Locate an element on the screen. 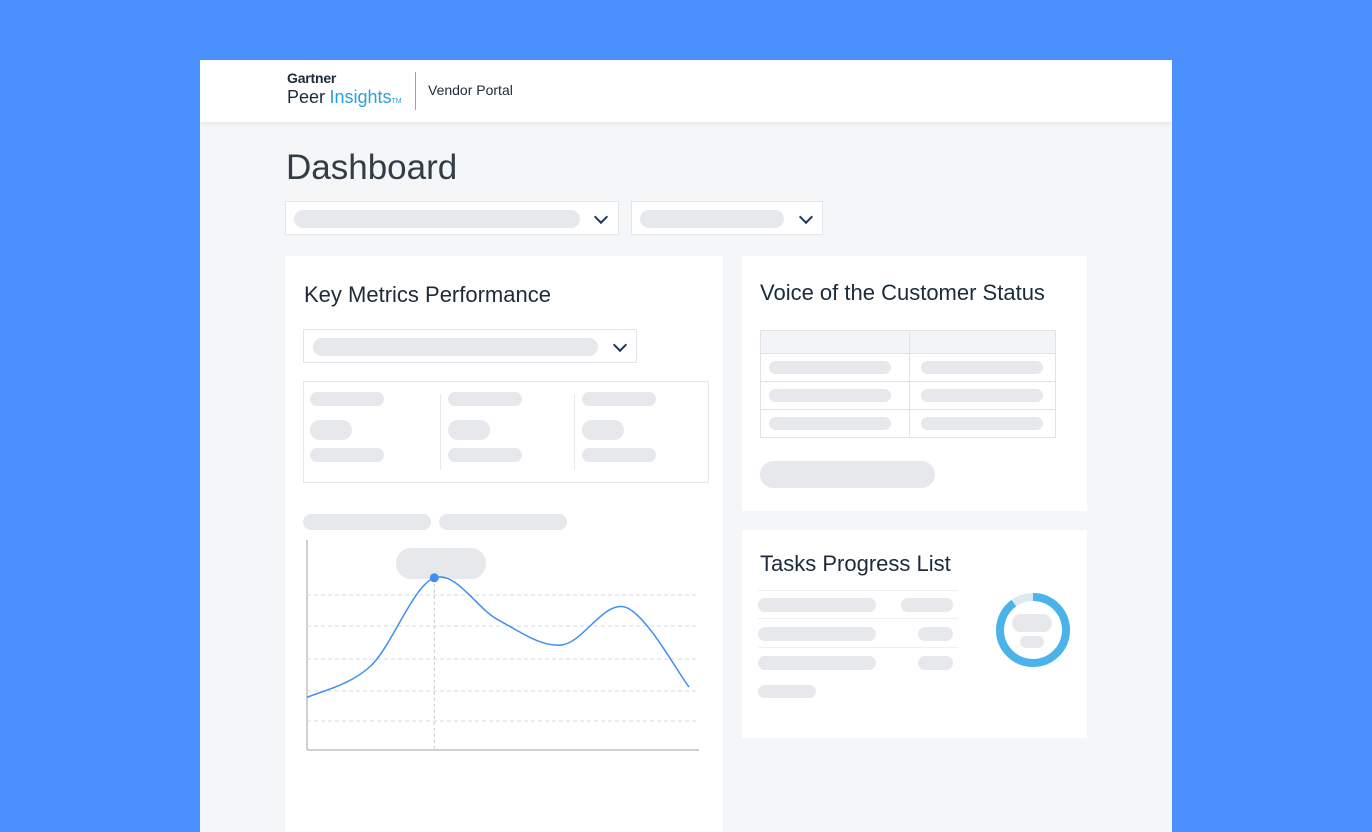 This screenshot has width=1372, height=832. filter-1-placeholder is located at coordinates (437, 219).